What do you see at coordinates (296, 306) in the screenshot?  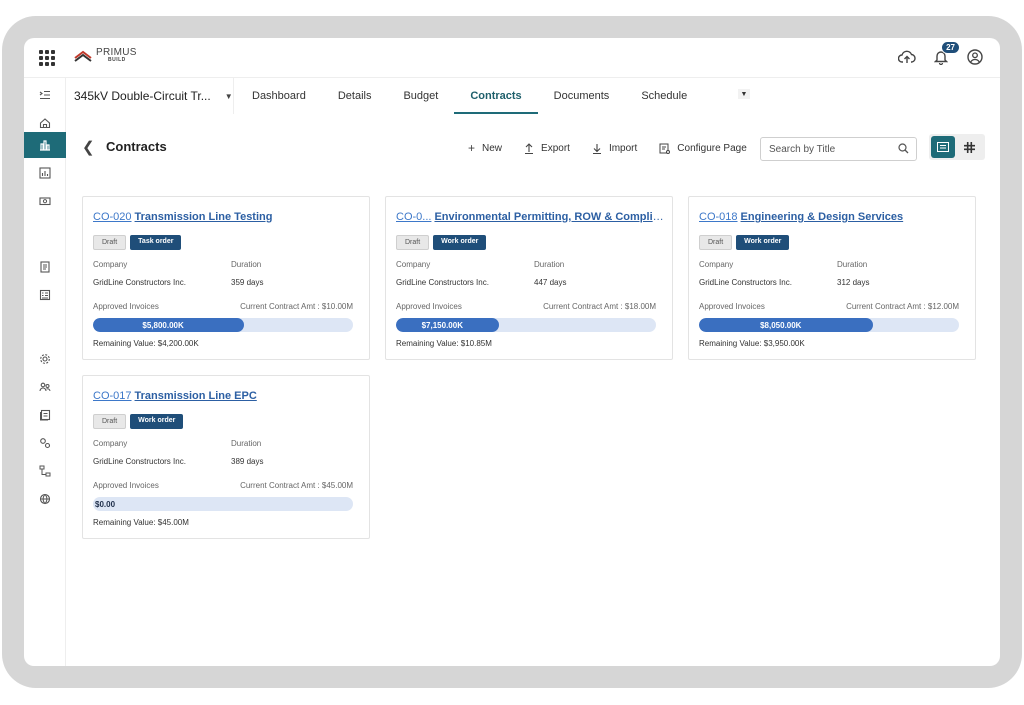 I see `current-contract-amount: Current Contract Amt : $10.00M` at bounding box center [296, 306].